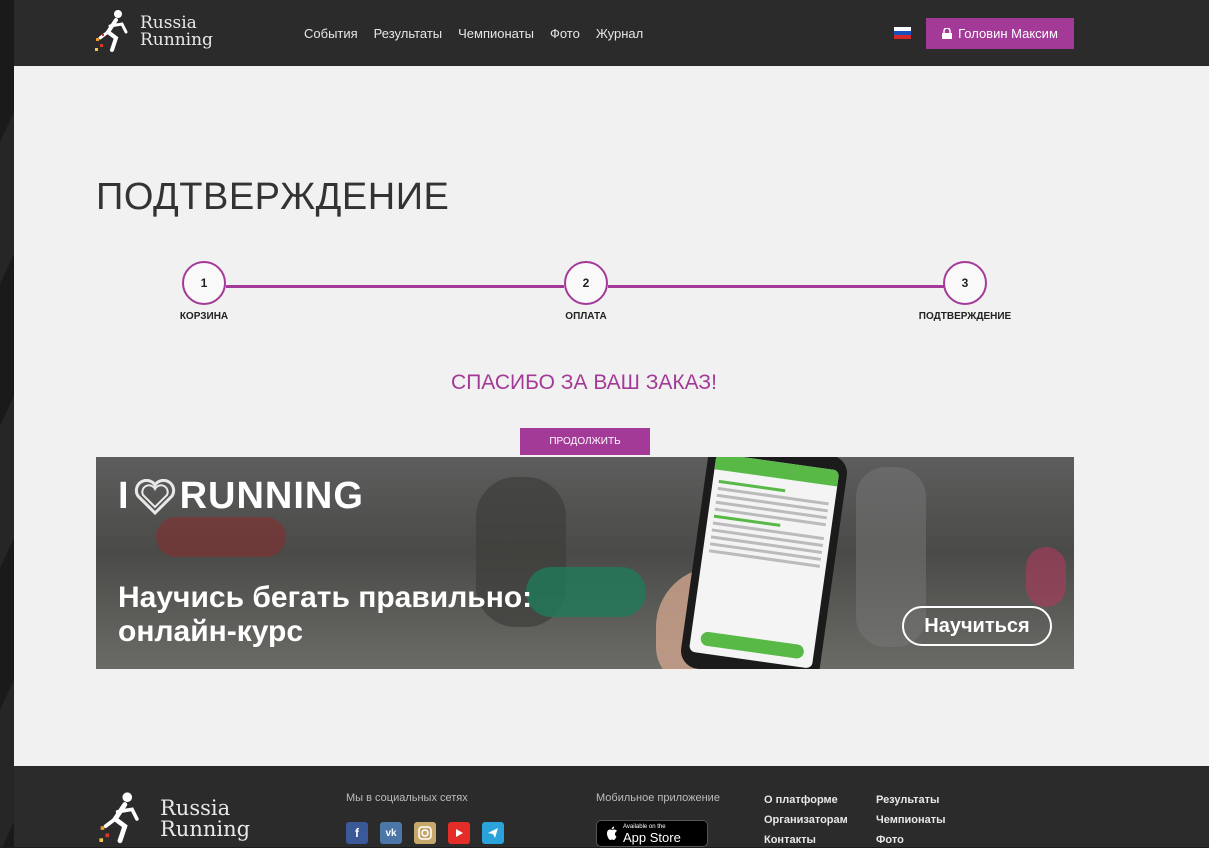 This screenshot has width=1209, height=848. What do you see at coordinates (585, 441) in the screenshot?
I see `continue-button: ПРОДОЛЖИТЬ` at bounding box center [585, 441].